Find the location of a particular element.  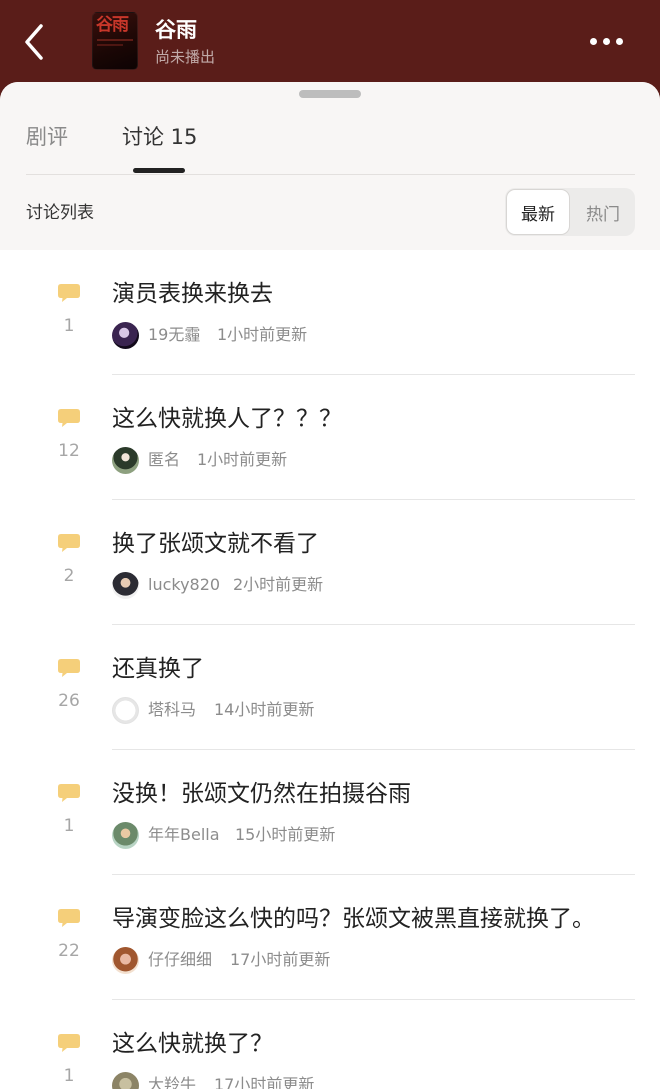

poster-title: 谷雨 is located at coordinates (112, 25).